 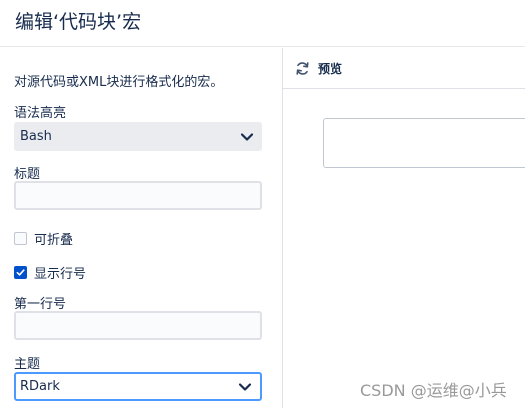 I want to click on collapsible-label: 可折叠, so click(x=54, y=240).